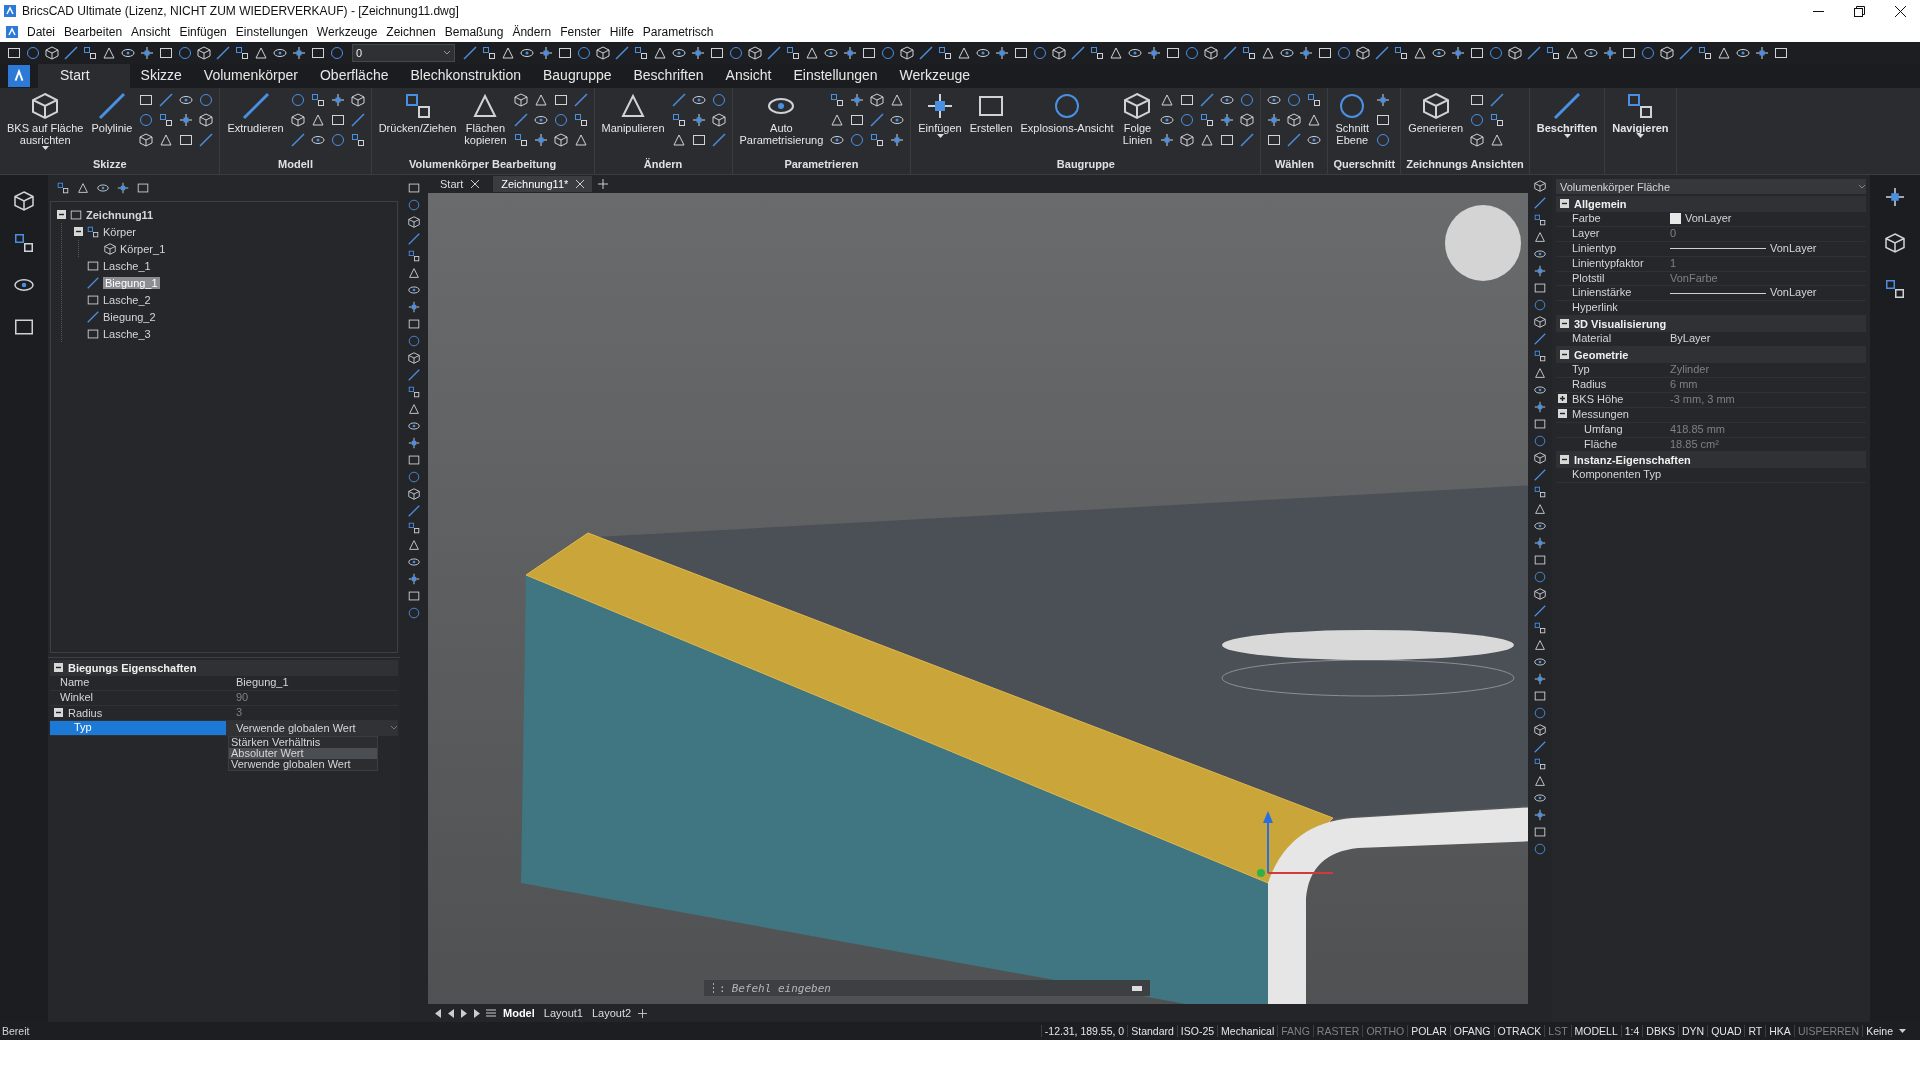  I want to click on view-navigator-icon, so click(1483, 243).